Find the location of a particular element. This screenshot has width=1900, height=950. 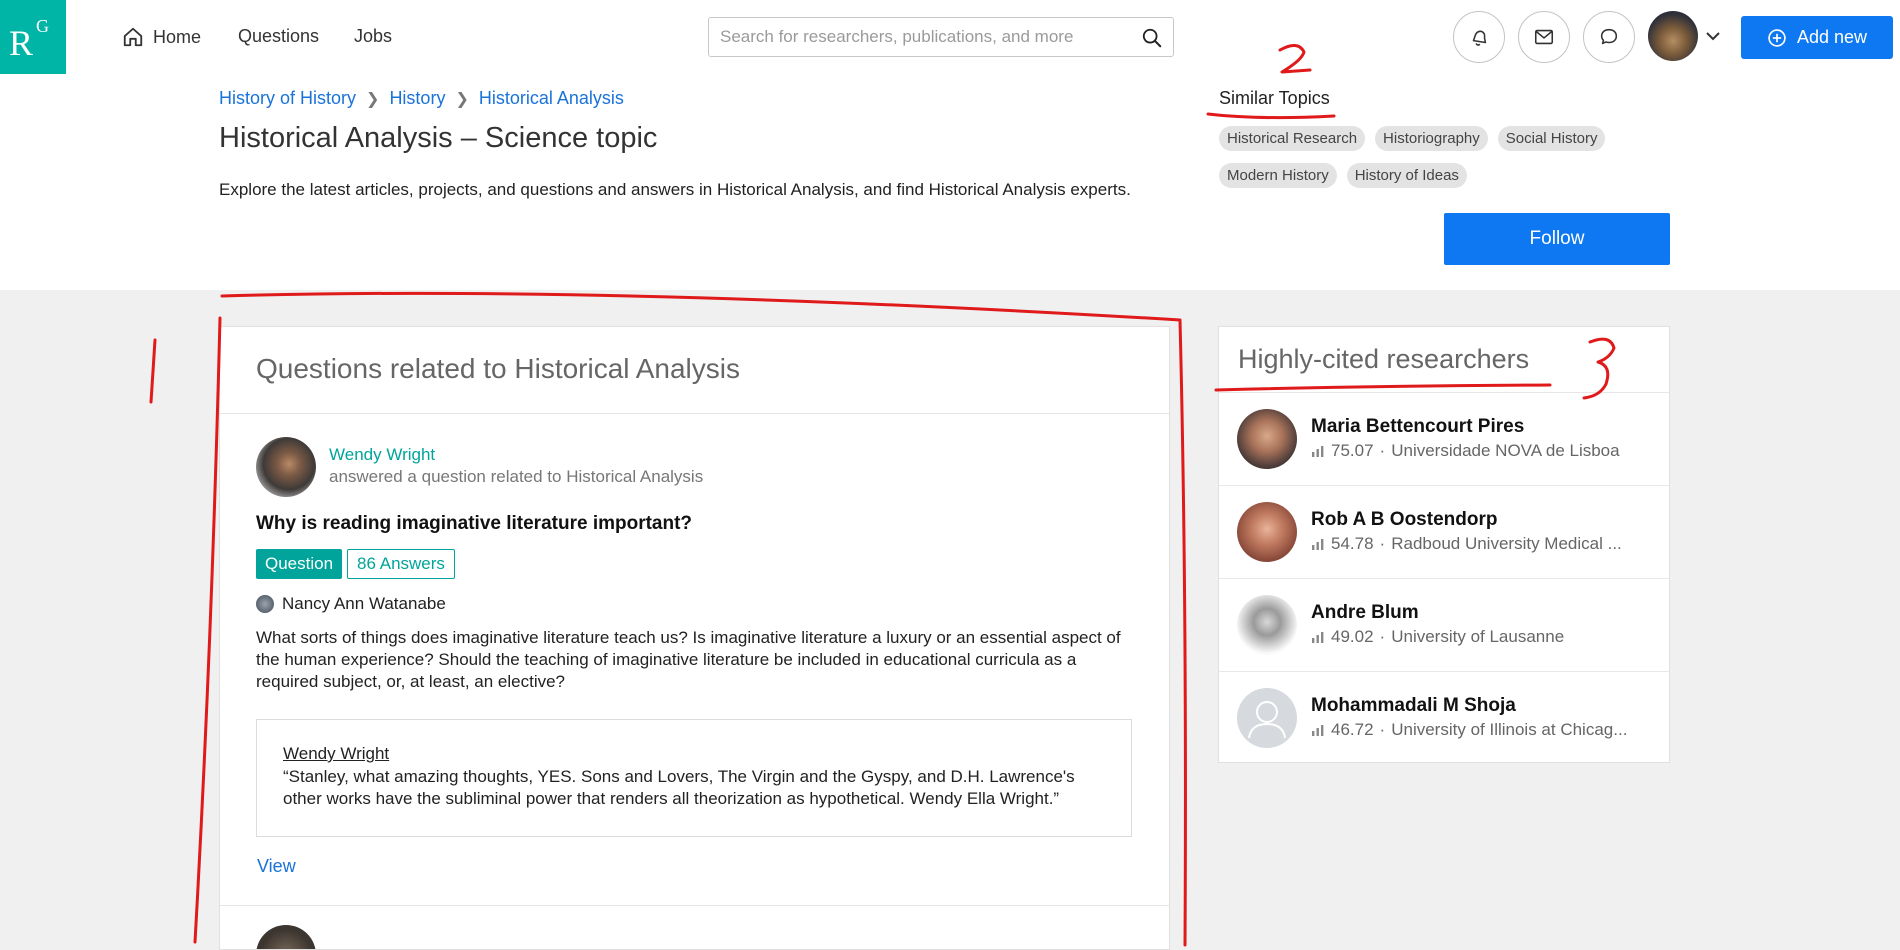

breadcrumb-item: History is located at coordinates (417, 98).